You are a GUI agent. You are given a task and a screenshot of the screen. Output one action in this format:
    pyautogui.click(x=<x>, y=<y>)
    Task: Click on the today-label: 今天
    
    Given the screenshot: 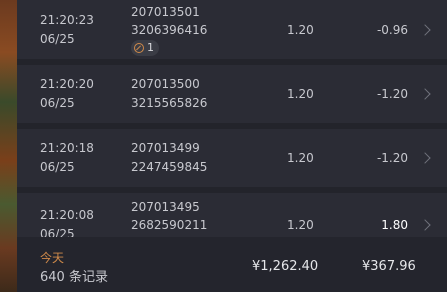 What is the action you would take?
    pyautogui.click(x=52, y=257)
    